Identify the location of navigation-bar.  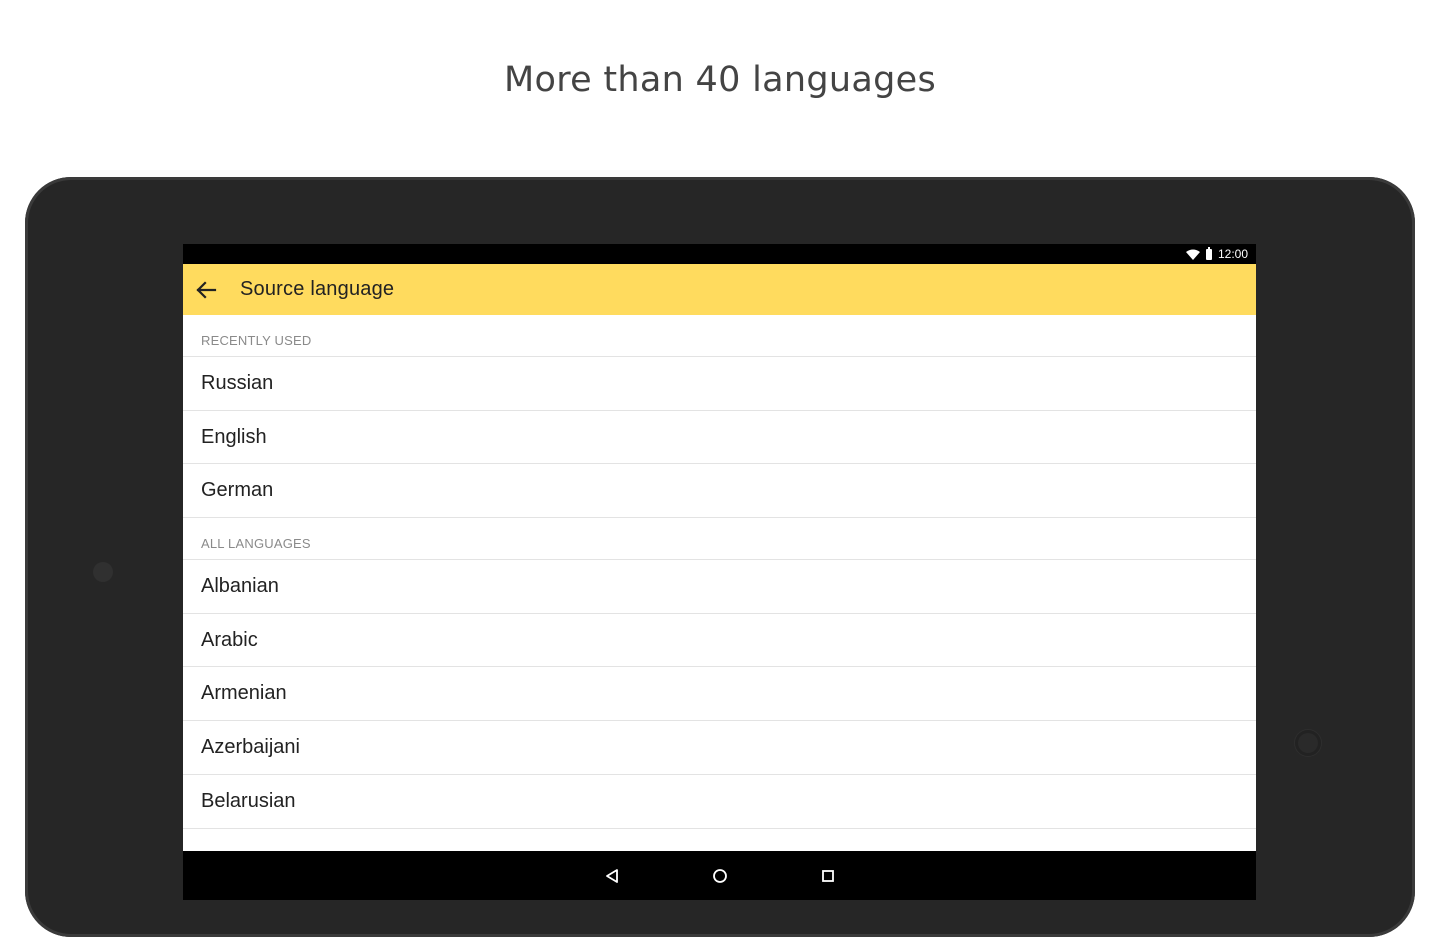
(719, 875).